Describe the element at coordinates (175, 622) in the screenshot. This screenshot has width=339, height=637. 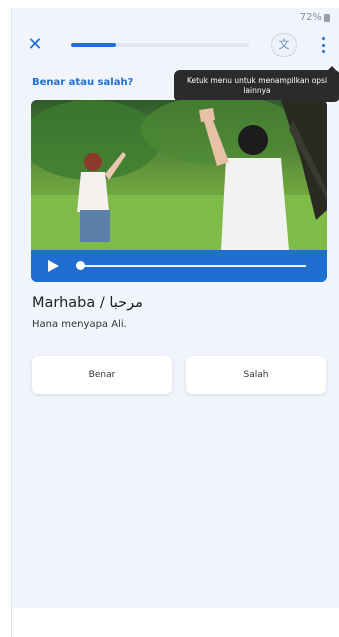
I see `bottom-area` at that location.